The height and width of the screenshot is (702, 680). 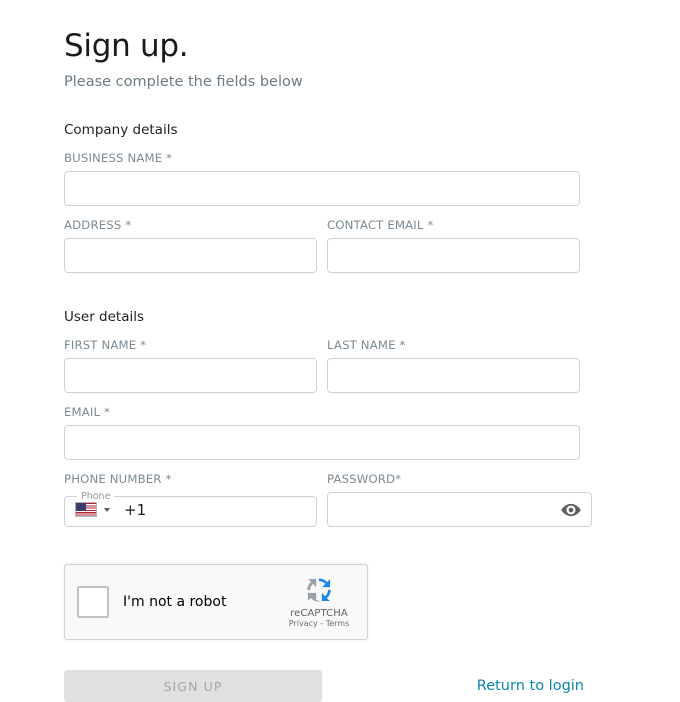 I want to click on recaptcha-brand-name: reCAPTCHA, so click(x=319, y=614).